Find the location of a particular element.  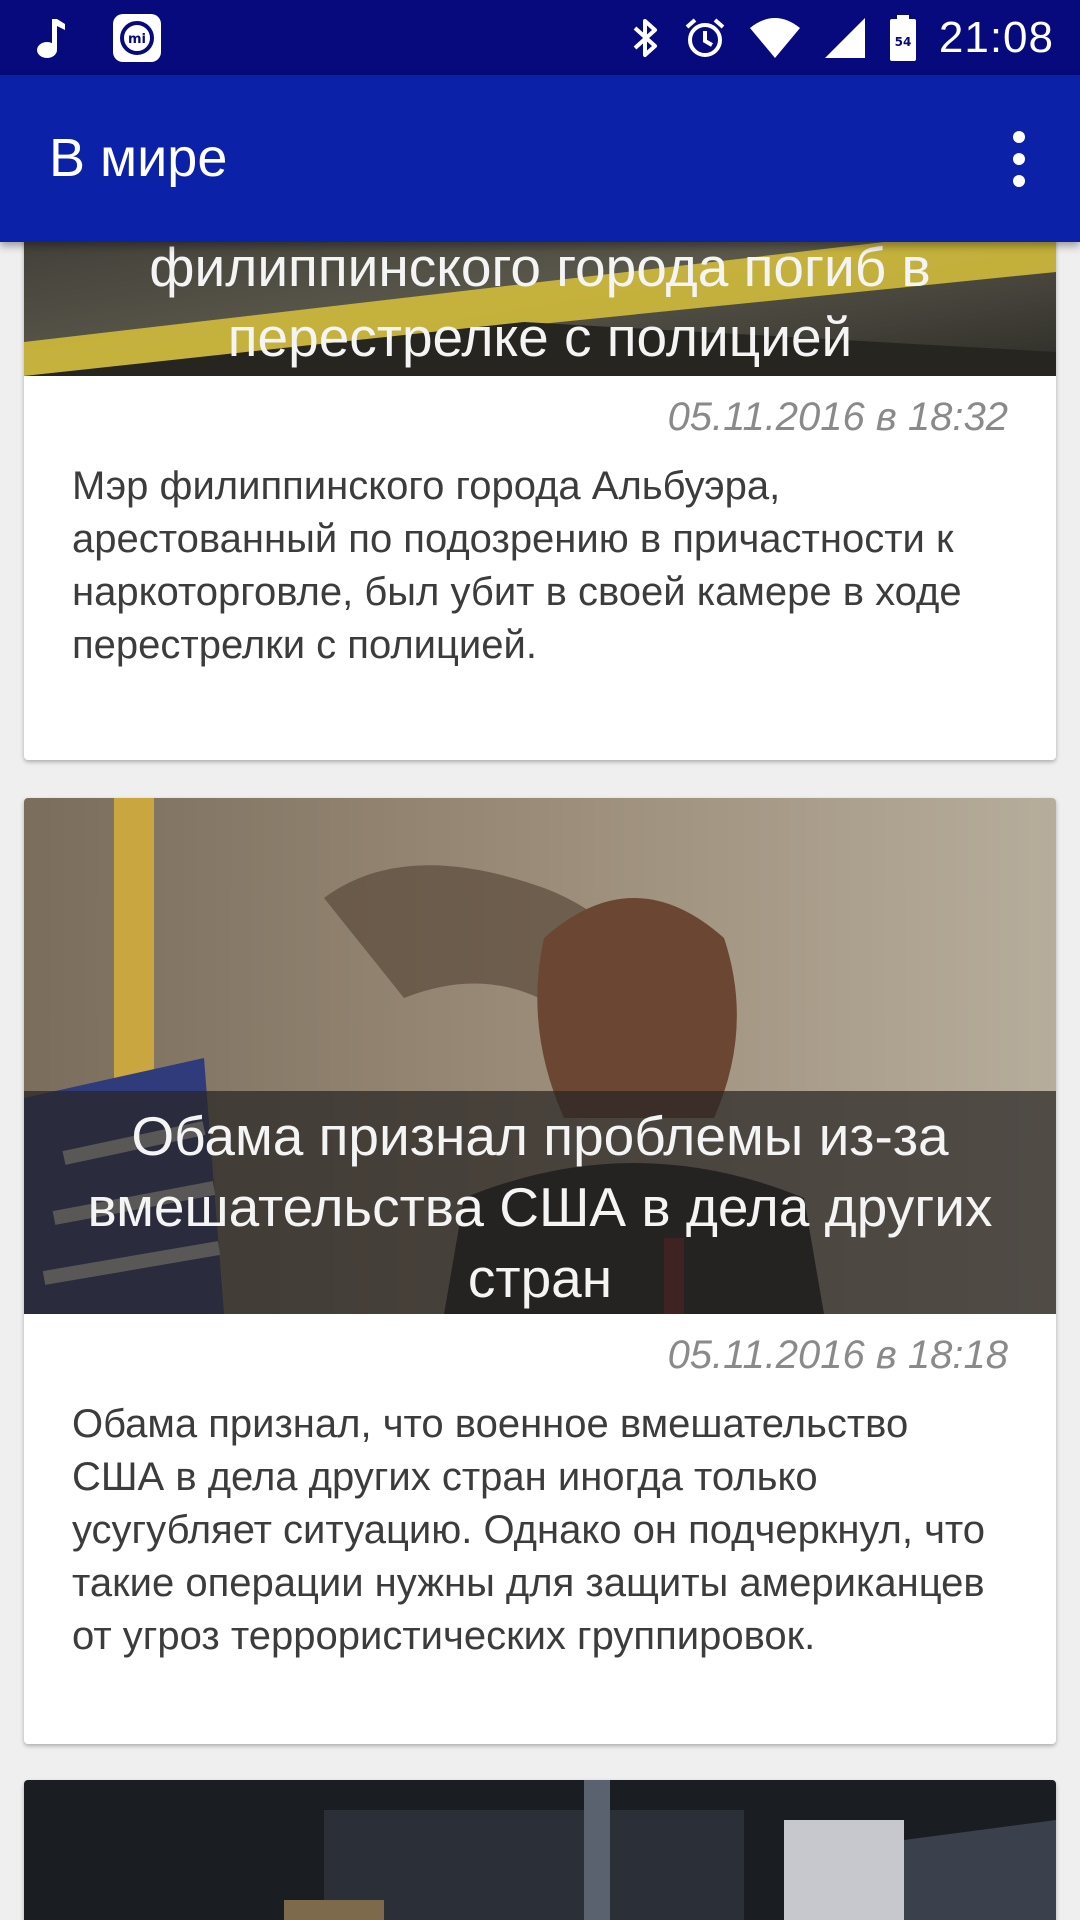

wifi-icon is located at coordinates (775, 38).